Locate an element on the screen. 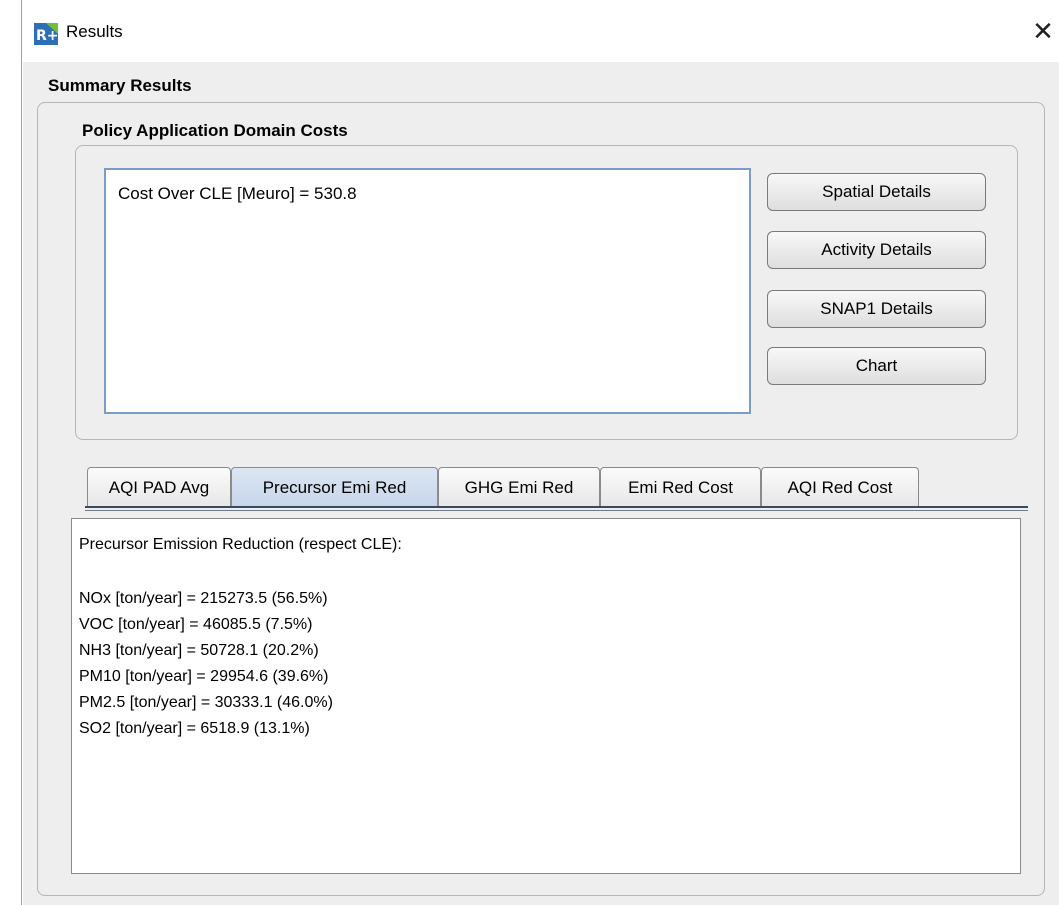 The width and height of the screenshot is (1059, 905). activity-details-button: Activity Details is located at coordinates (876, 250).